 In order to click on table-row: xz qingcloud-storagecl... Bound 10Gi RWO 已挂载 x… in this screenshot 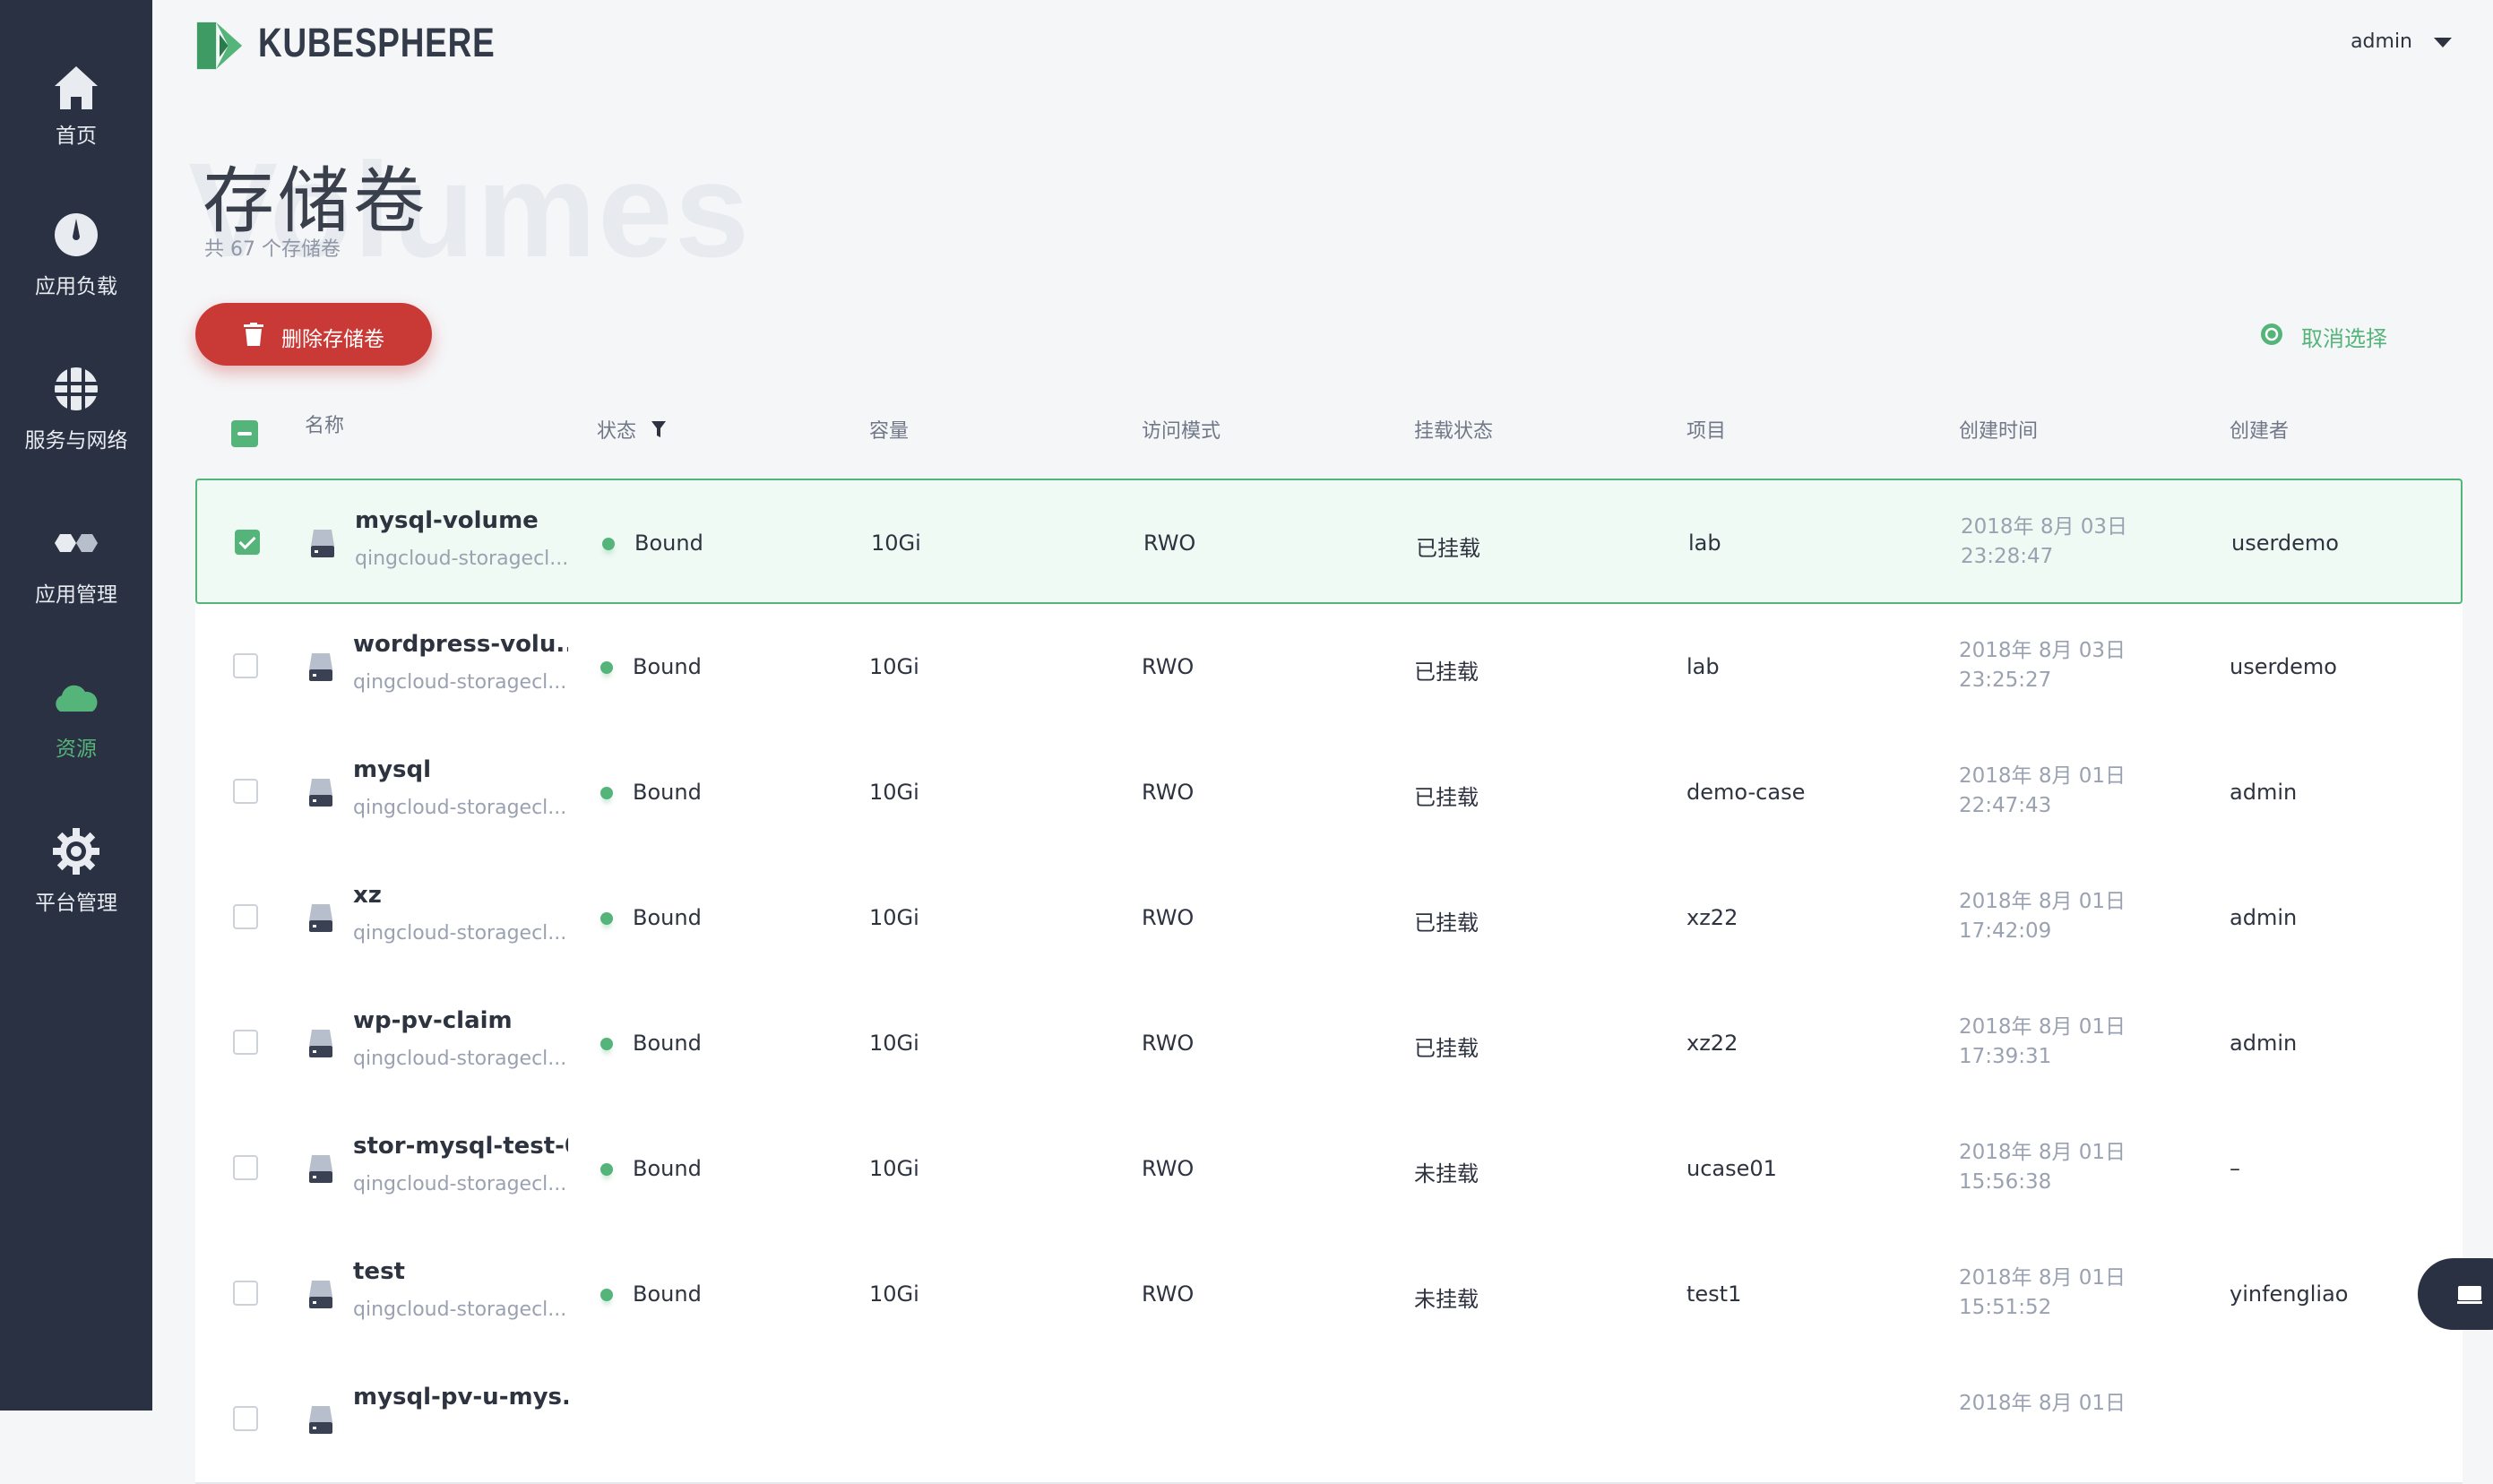, I will do `click(1329, 918)`.